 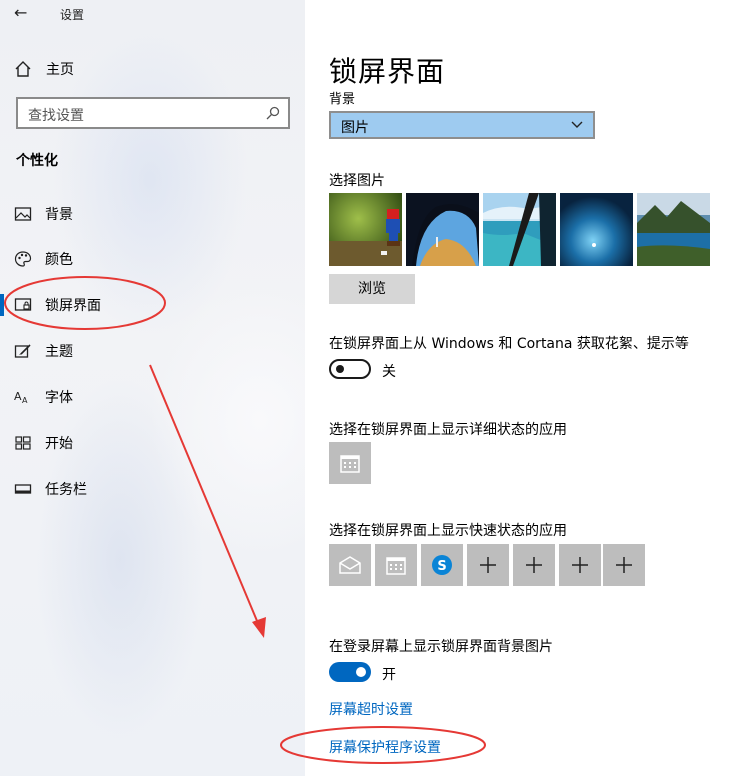 I want to click on back-arrow-icon: ←, so click(x=23, y=13).